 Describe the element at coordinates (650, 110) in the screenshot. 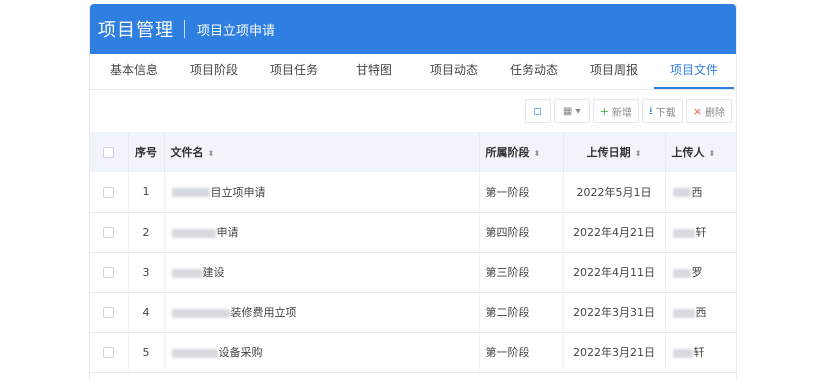

I see `download-icon: ⭳` at that location.